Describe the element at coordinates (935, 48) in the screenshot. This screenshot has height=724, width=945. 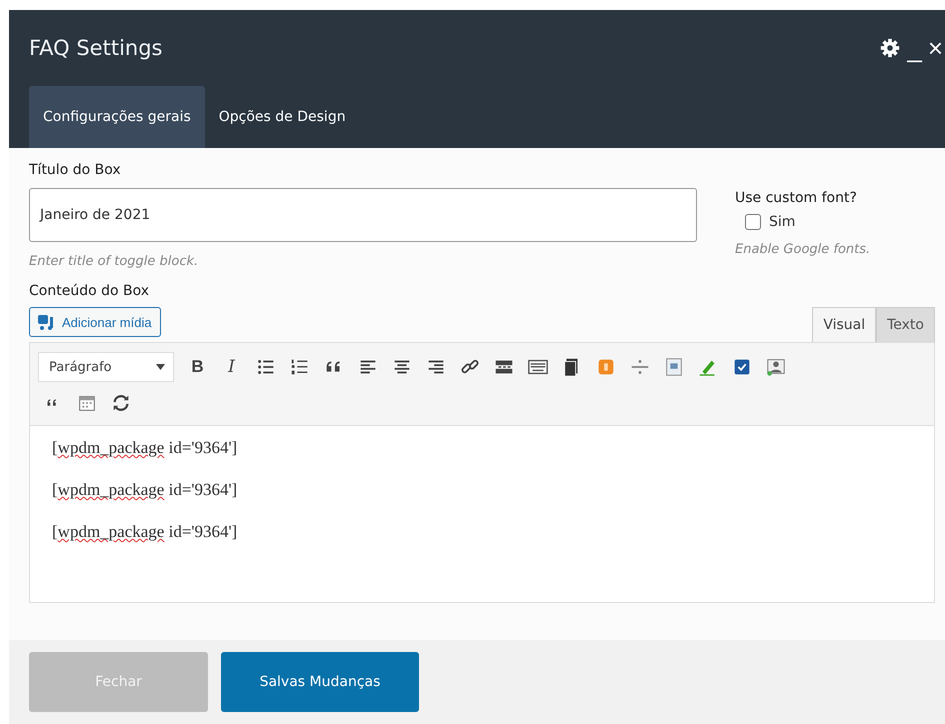
I see `close-button: ×` at that location.